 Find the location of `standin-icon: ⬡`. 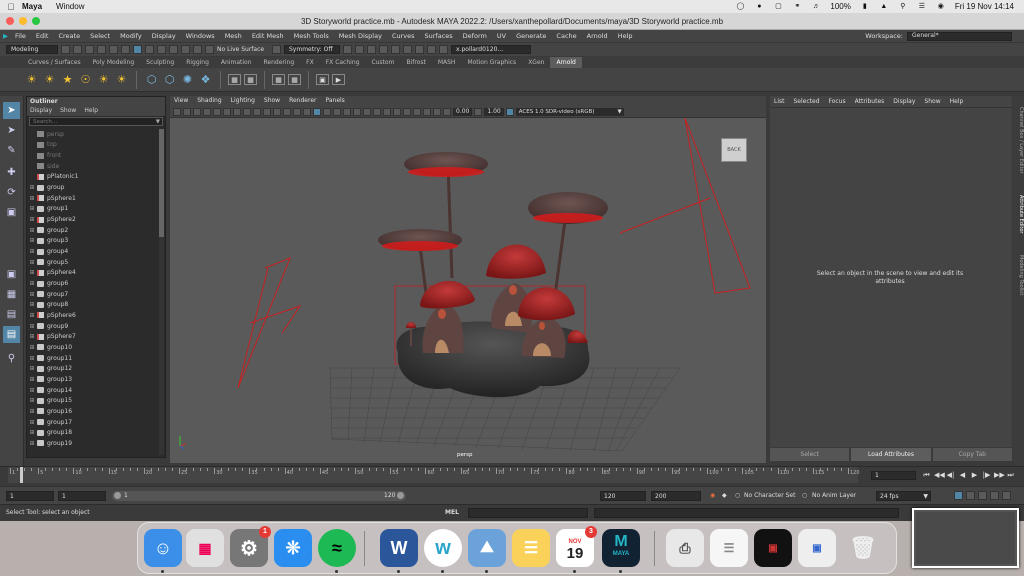

standin-icon: ⬡ is located at coordinates (151, 79).